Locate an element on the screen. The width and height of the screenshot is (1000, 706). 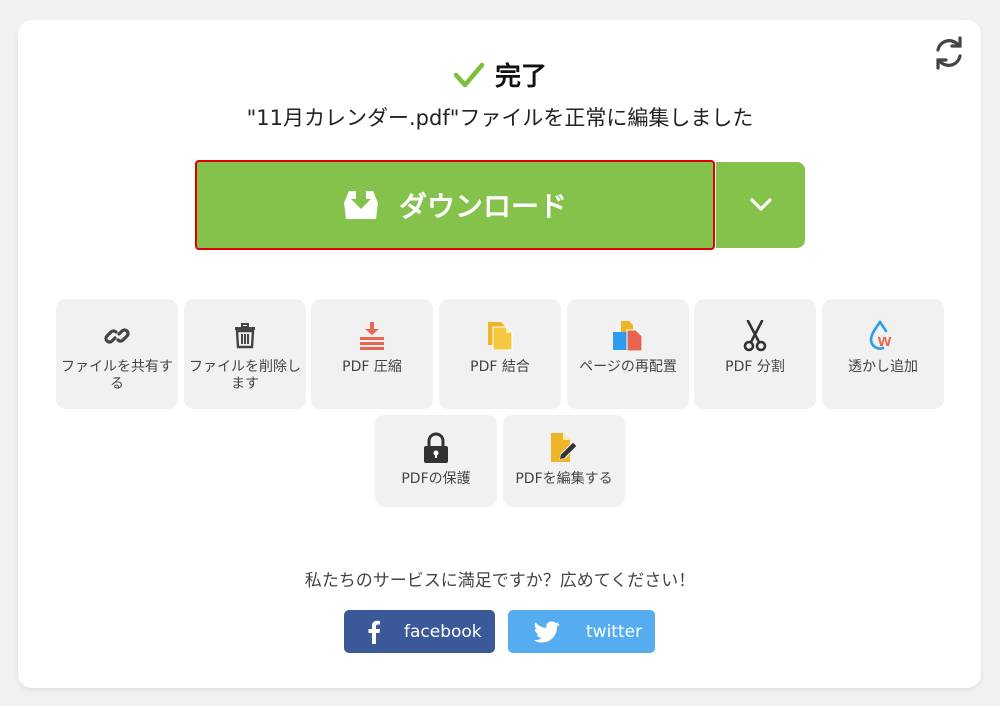
tool-split-pdf: PDF 分割 is located at coordinates (755, 354).